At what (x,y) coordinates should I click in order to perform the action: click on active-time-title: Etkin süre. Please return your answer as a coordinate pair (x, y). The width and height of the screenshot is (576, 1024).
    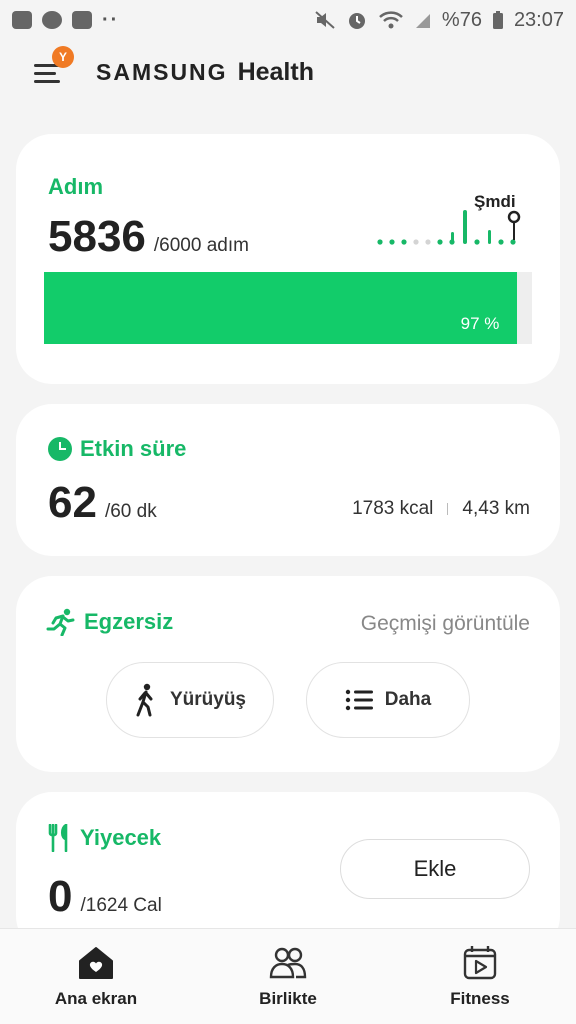
    Looking at the image, I should click on (133, 448).